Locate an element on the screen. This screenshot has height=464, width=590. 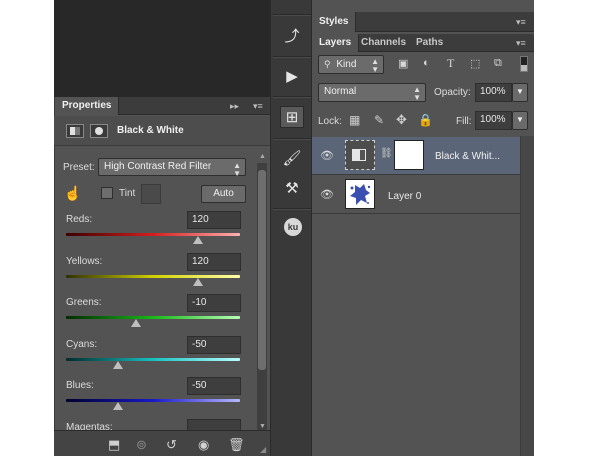
preset-value: High Contrast Red Filter is located at coordinates (158, 166).